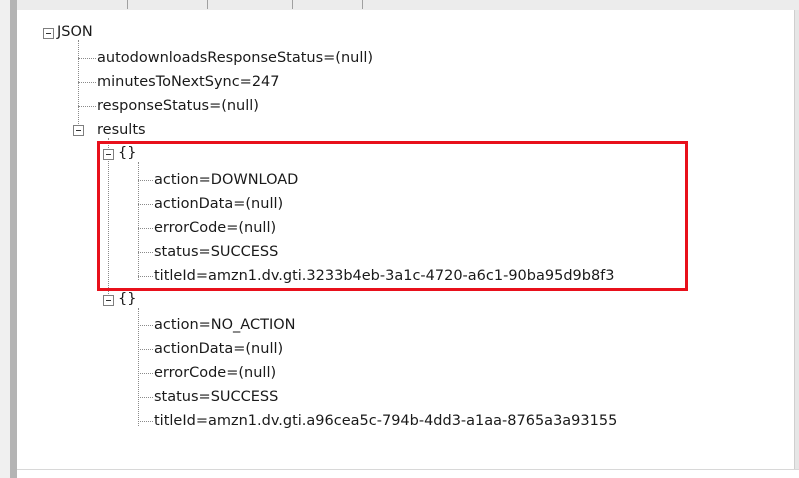  I want to click on tree-node-action: action=NO_ACTION, so click(224, 325).